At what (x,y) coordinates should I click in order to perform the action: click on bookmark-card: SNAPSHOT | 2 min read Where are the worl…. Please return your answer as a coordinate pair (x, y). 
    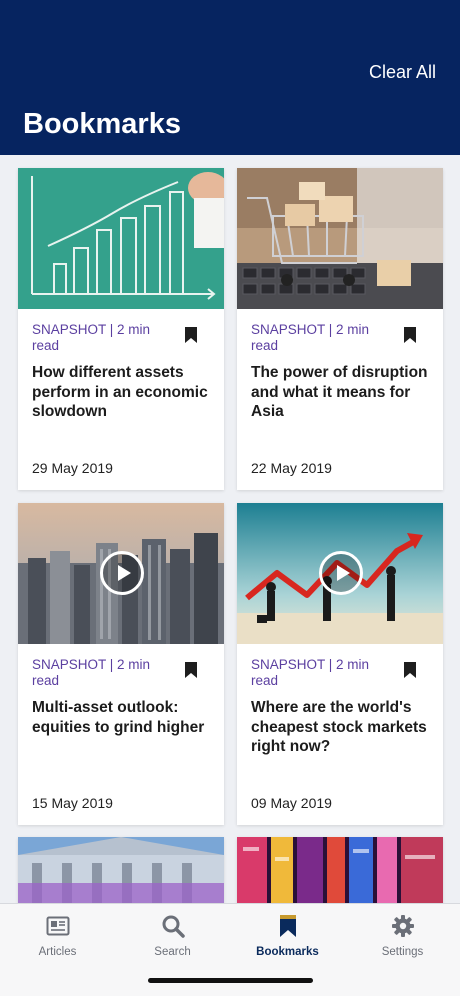
    Looking at the image, I should click on (340, 664).